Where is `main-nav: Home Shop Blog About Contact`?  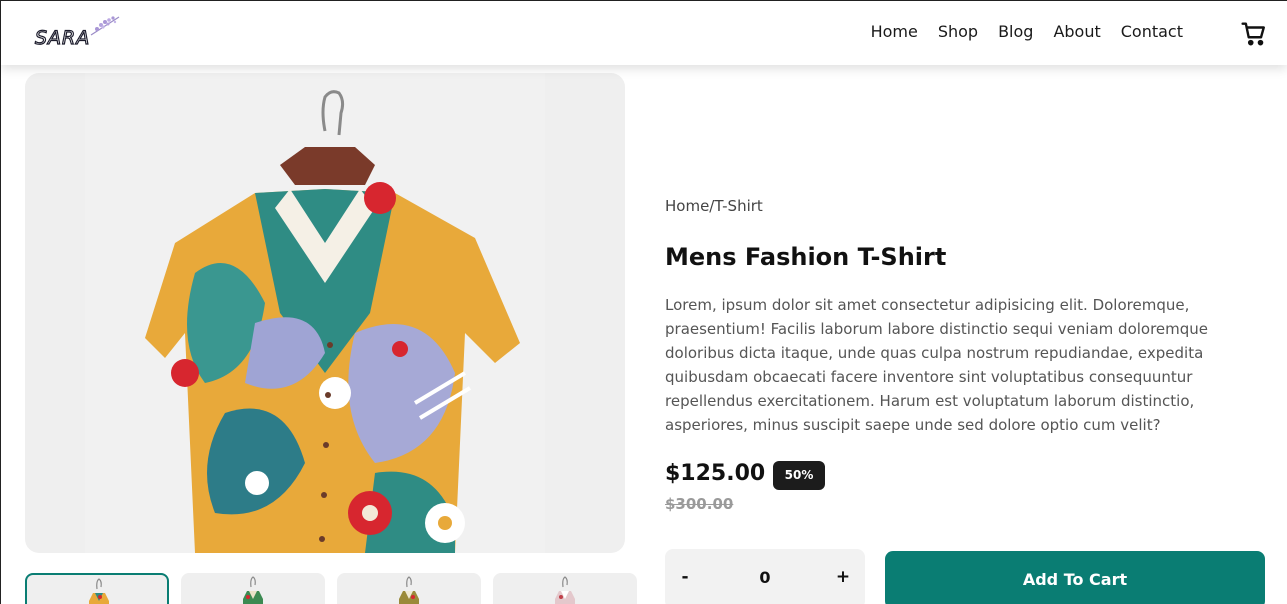 main-nav: Home Shop Blog About Contact is located at coordinates (1027, 32).